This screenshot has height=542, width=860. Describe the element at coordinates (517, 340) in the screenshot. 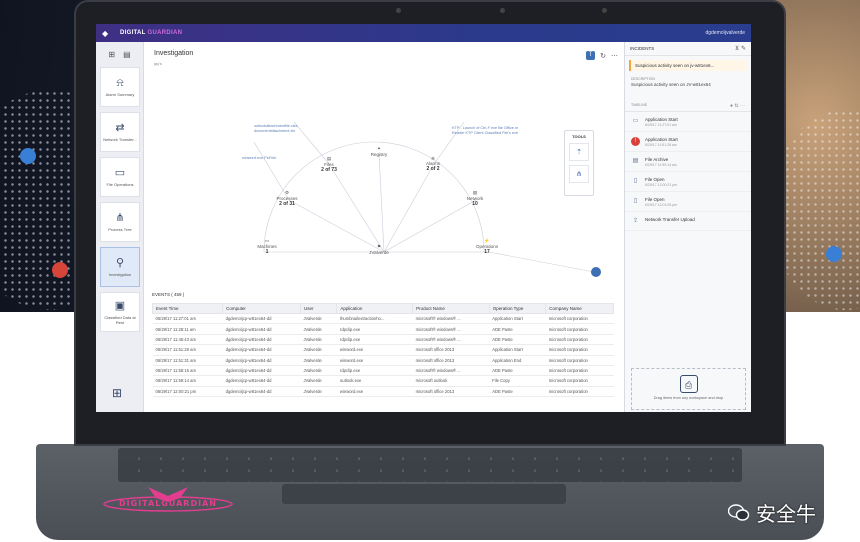

I see `table-cell: ADE Paste` at that location.